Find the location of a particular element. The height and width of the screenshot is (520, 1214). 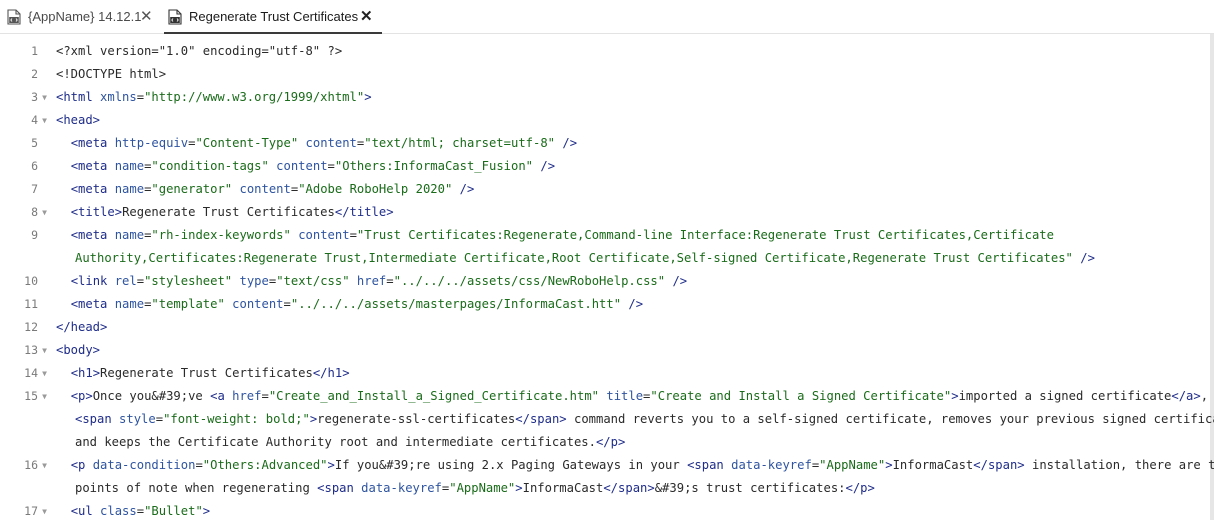

code-line: <ul class="Bullet"> is located at coordinates (133, 510).